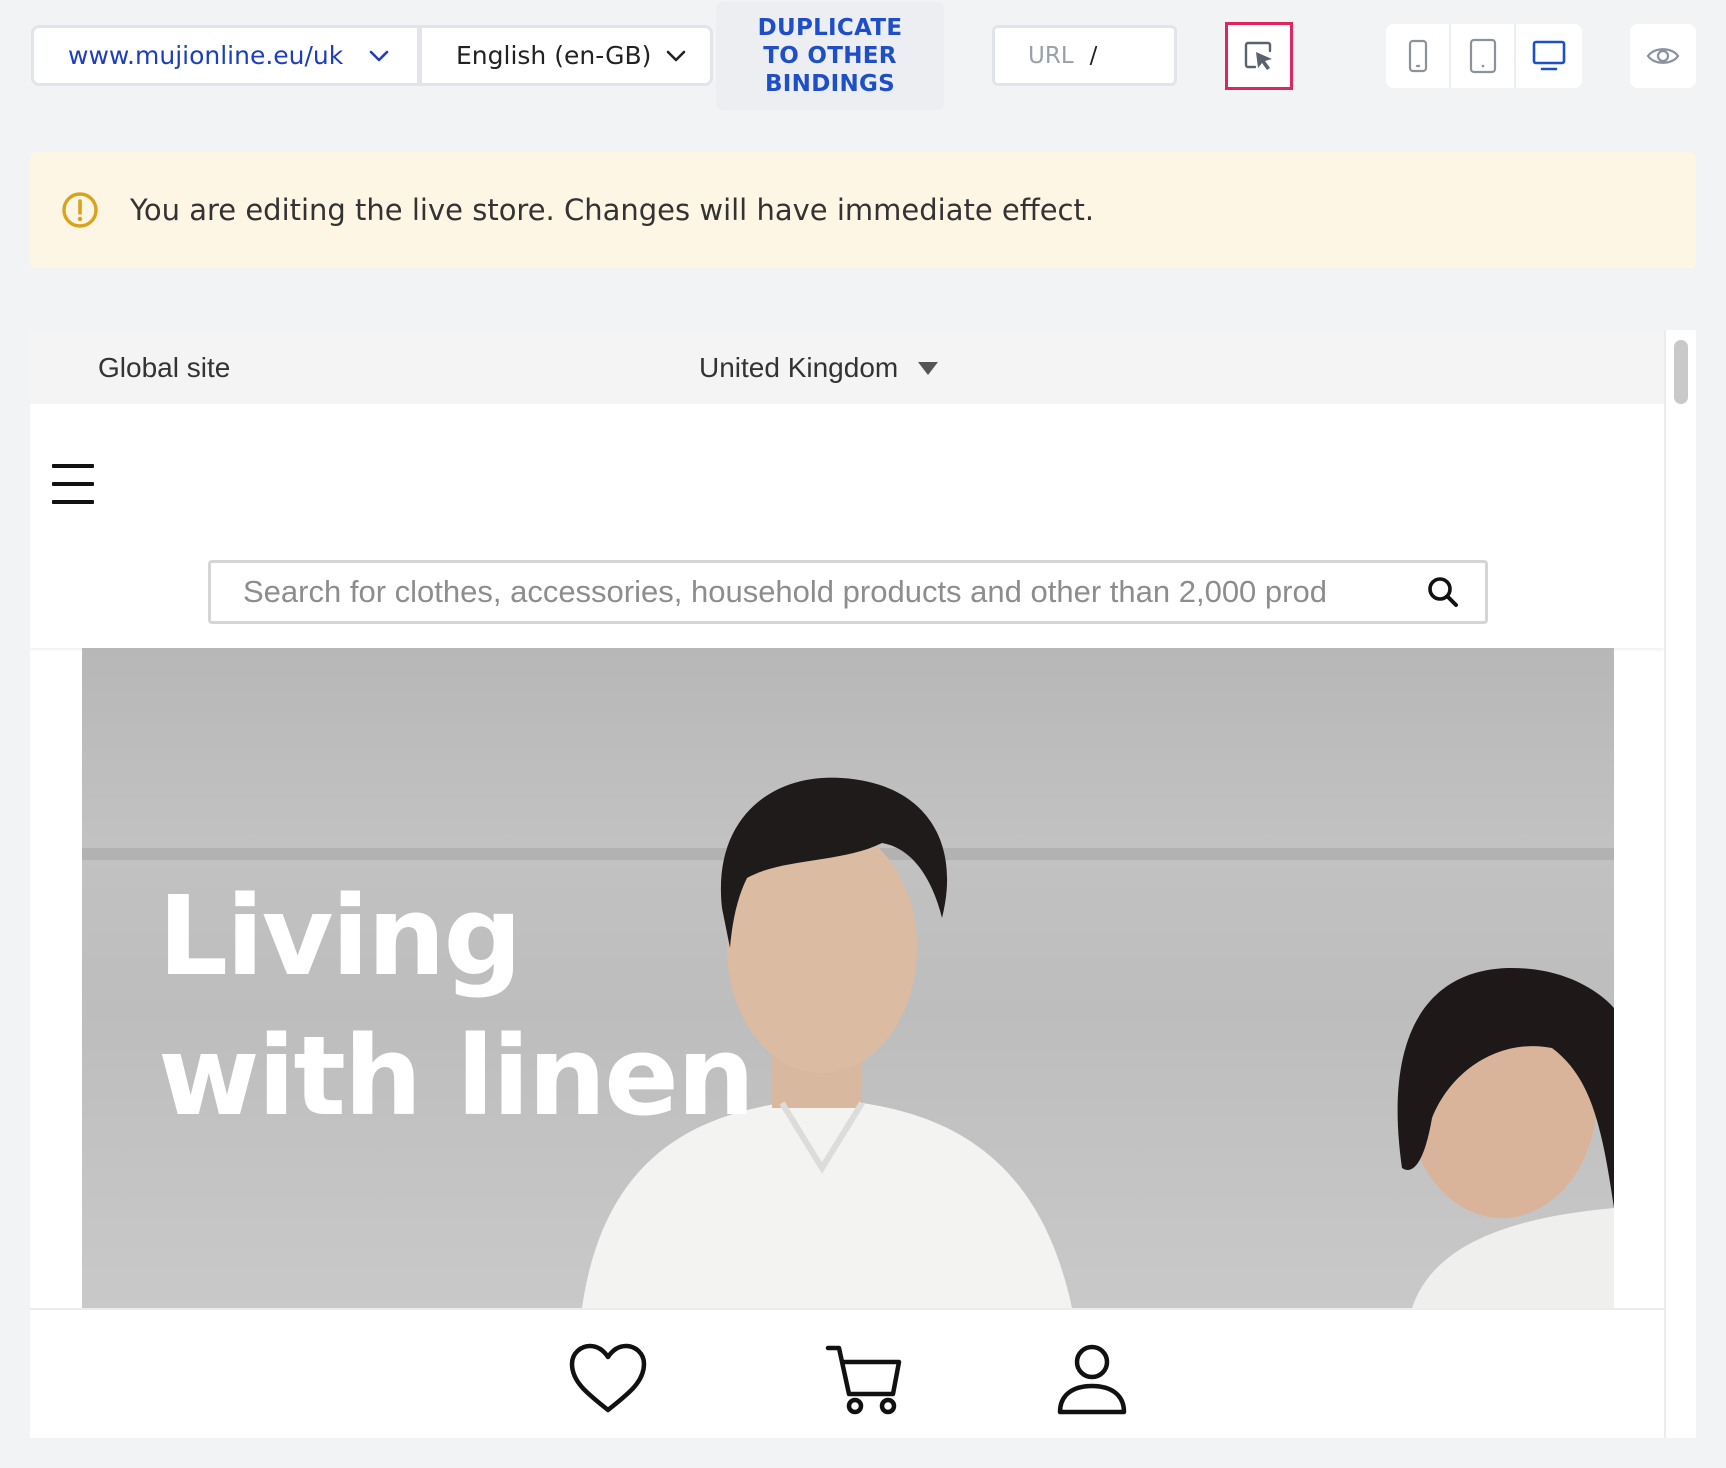 This screenshot has width=1726, height=1468. I want to click on duplicate-button-line-2: TO OTHER, so click(830, 56).